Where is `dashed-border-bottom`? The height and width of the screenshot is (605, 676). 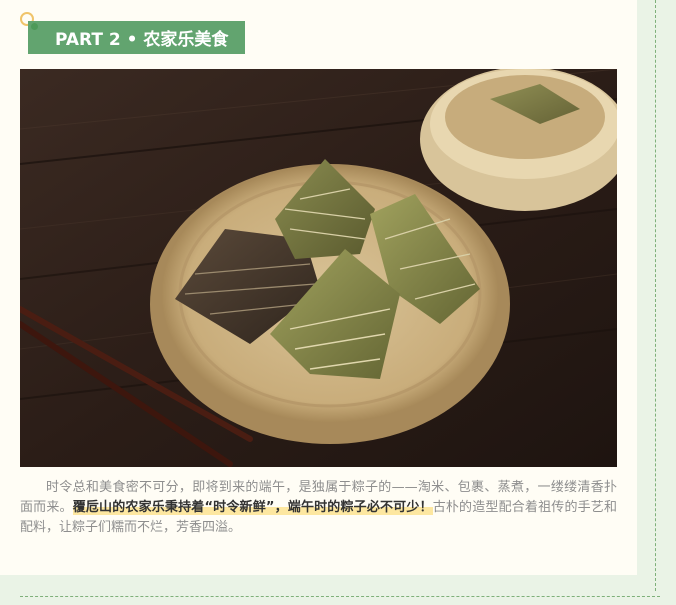 dashed-border-bottom is located at coordinates (340, 596).